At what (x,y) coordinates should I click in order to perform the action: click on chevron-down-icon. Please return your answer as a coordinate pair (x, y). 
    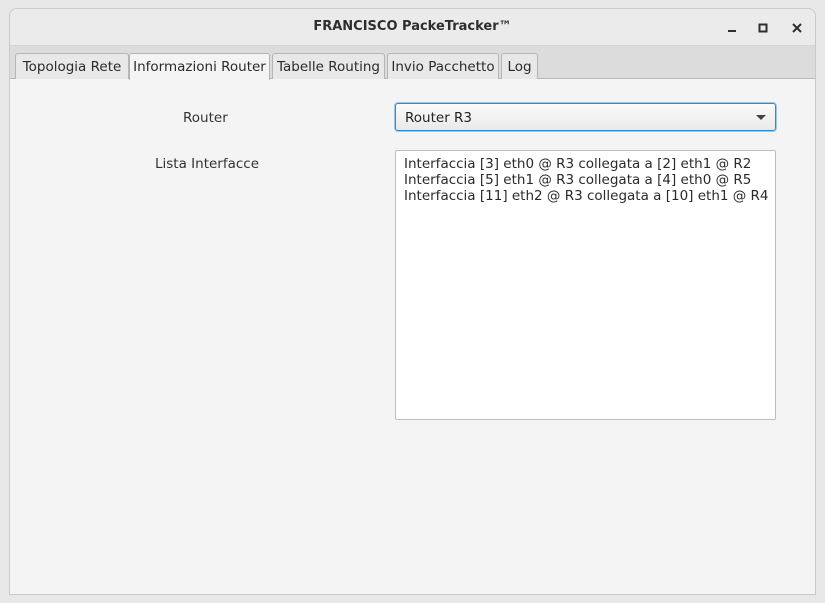
    Looking at the image, I should click on (761, 117).